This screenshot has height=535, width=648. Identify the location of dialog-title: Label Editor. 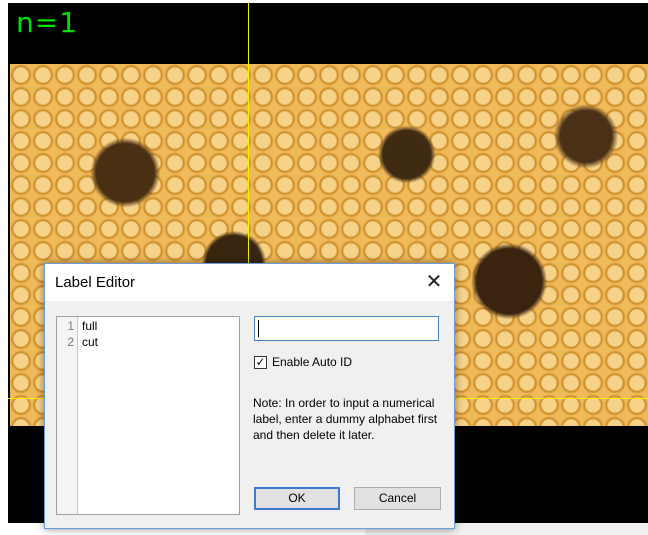
(95, 282).